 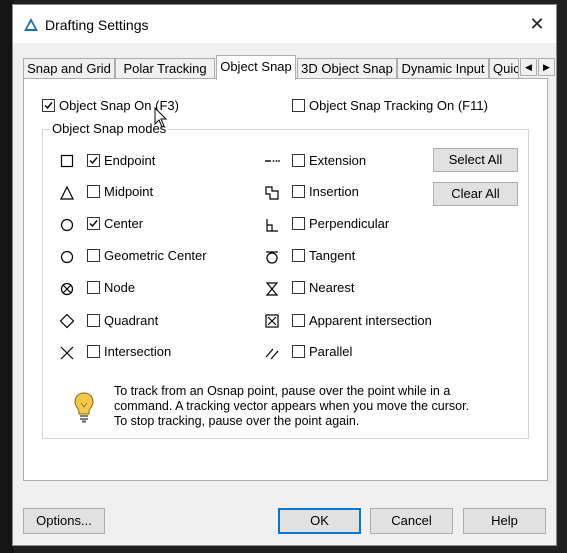 I want to click on extension-label: Extension, so click(x=338, y=160).